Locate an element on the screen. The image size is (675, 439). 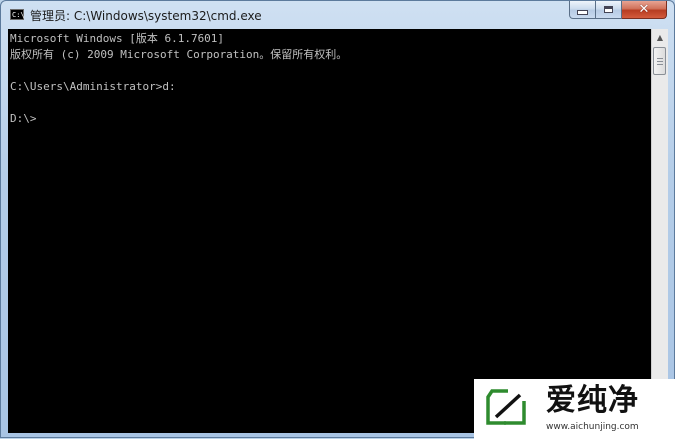
minimize-icon is located at coordinates (582, 12).